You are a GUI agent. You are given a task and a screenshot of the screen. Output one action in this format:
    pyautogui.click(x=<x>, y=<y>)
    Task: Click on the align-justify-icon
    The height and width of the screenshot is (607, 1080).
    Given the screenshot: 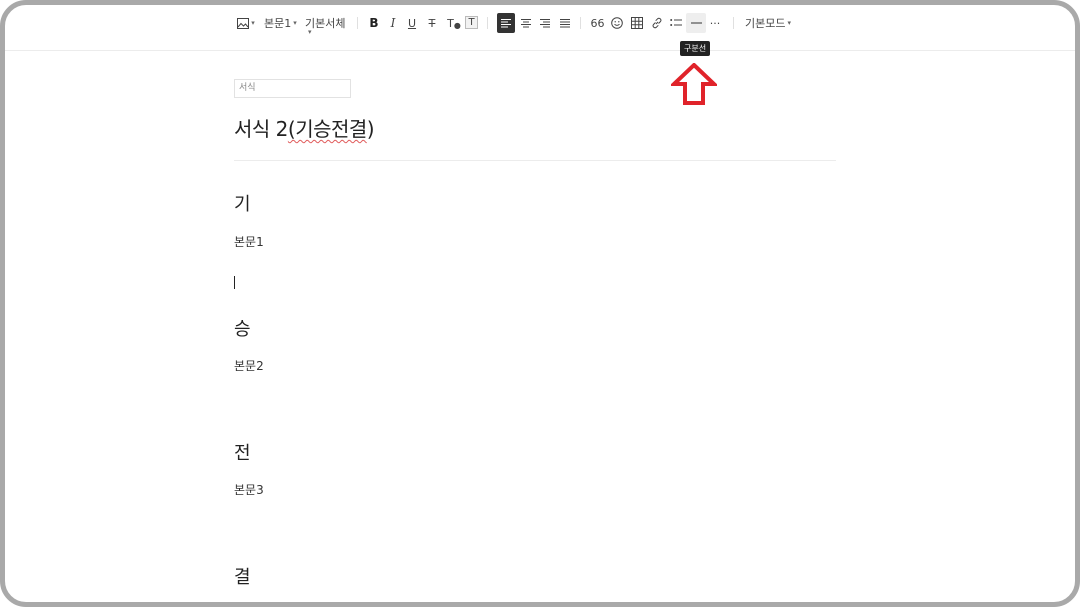 What is the action you would take?
    pyautogui.click(x=565, y=22)
    